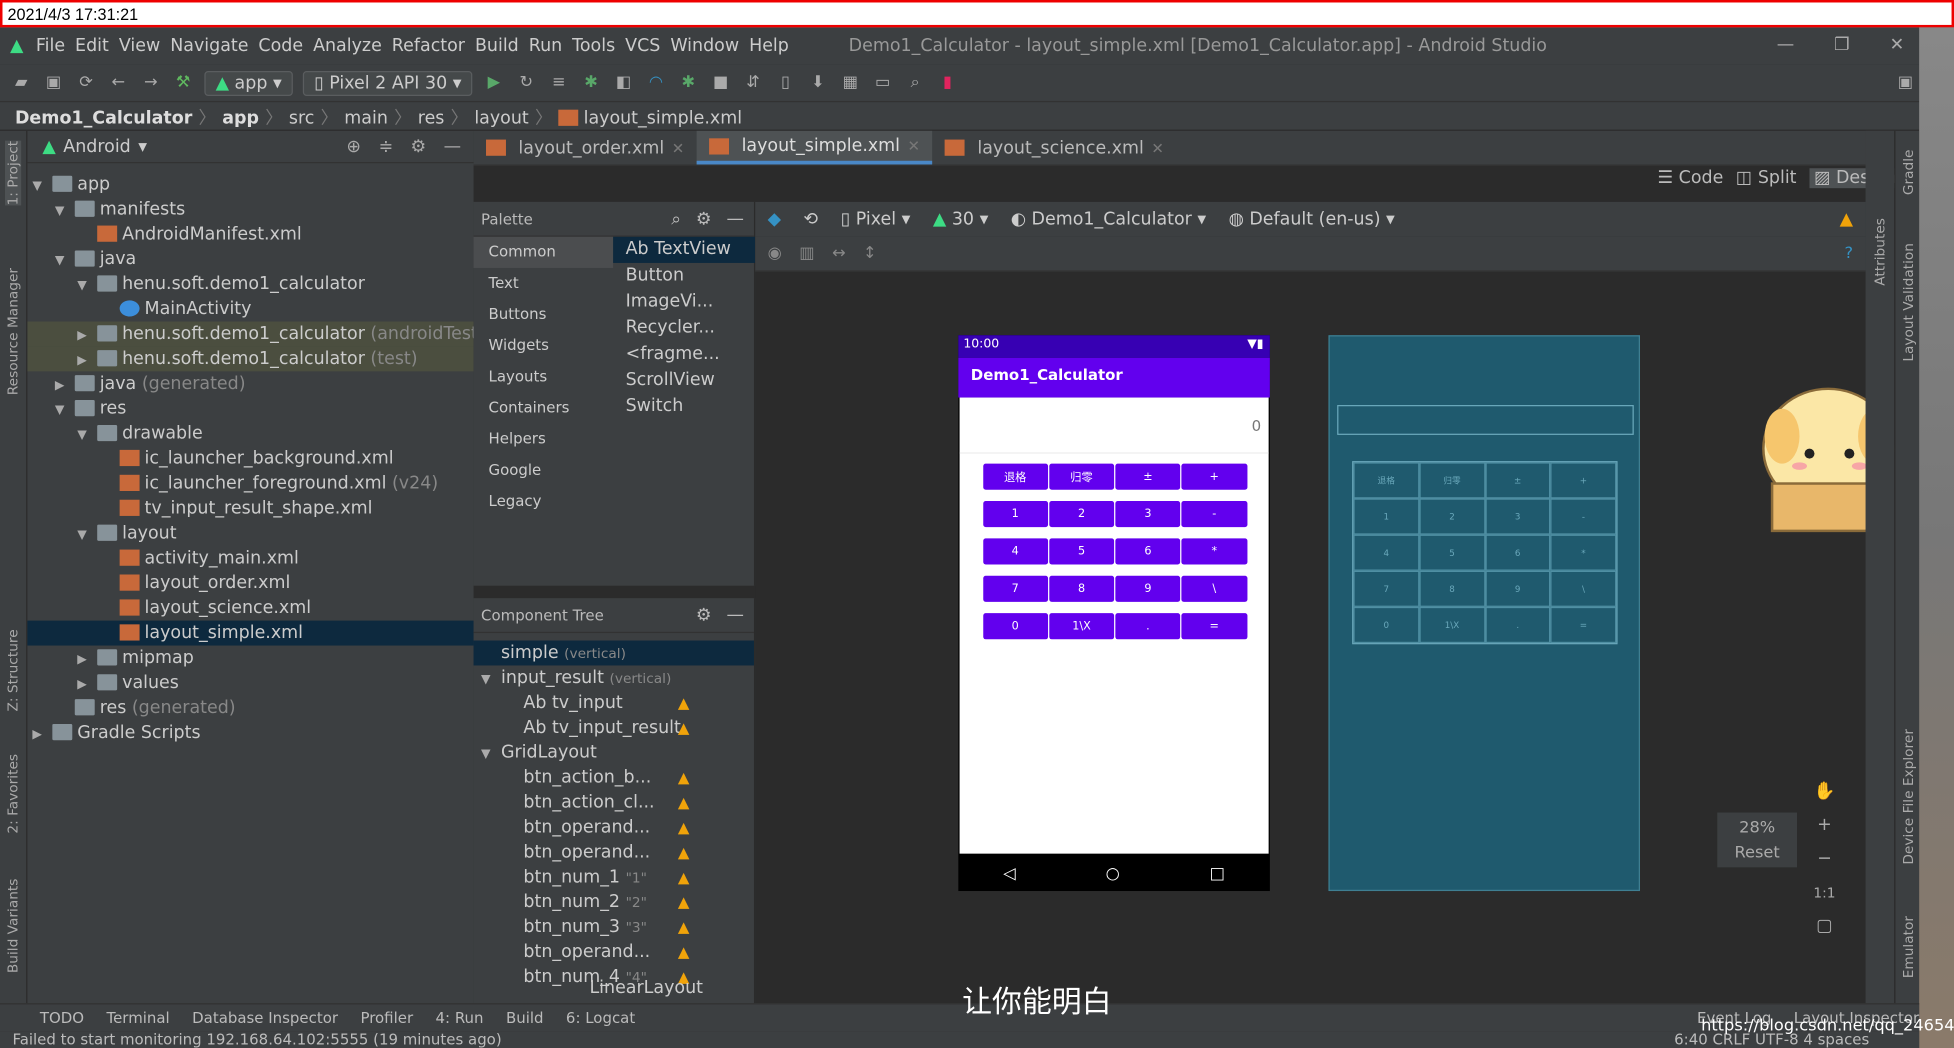 This screenshot has width=1954, height=1048. Describe the element at coordinates (1214, 476) in the screenshot. I see `calc-key: +` at that location.